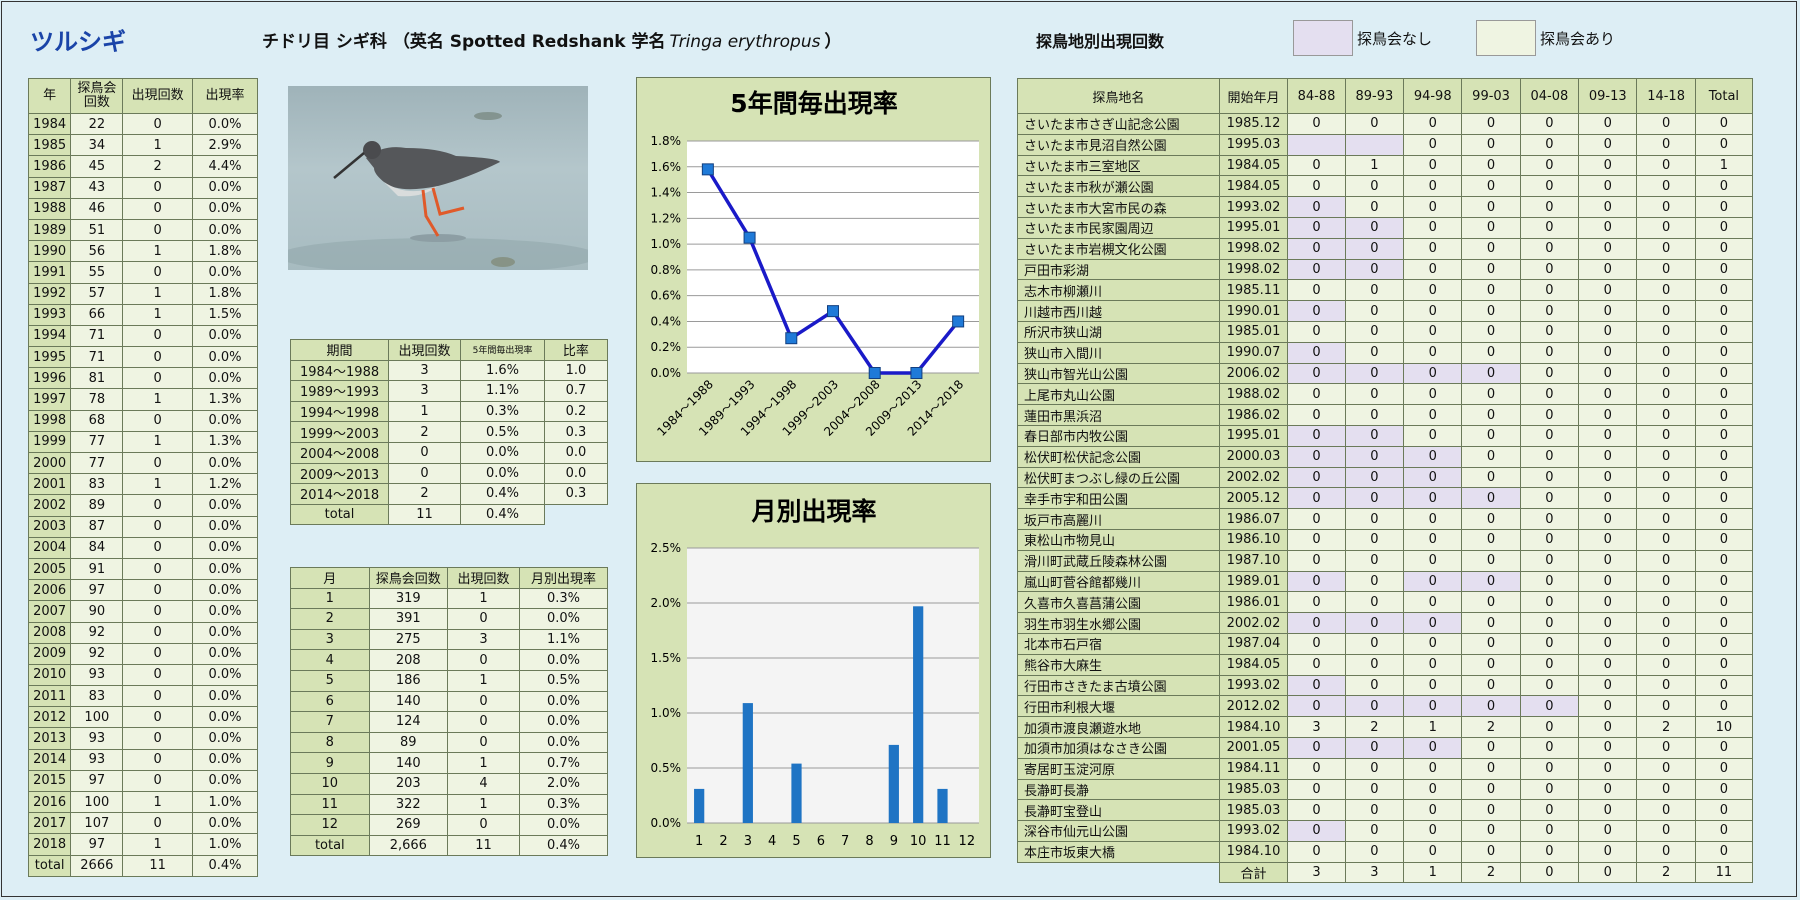  Describe the element at coordinates (666, 548) in the screenshot. I see `bar-ytick-label: 2.5%` at that location.